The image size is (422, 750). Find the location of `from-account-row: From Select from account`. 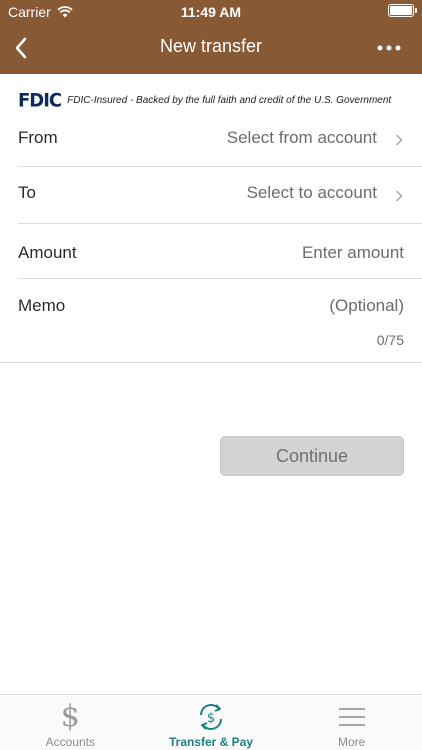

from-account-row: From Select from account is located at coordinates (211, 139).